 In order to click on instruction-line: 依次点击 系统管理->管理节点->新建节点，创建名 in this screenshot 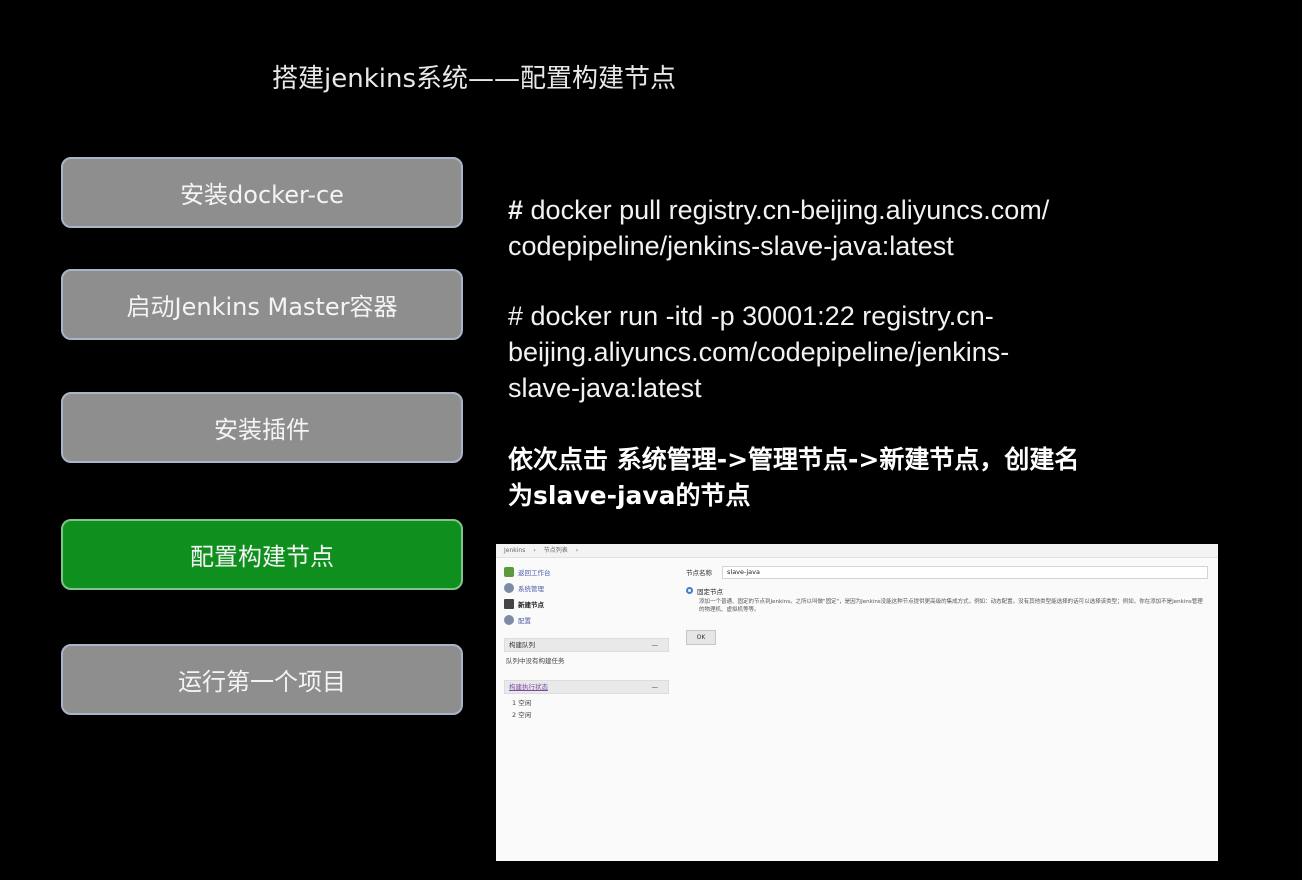, I will do `click(794, 459)`.